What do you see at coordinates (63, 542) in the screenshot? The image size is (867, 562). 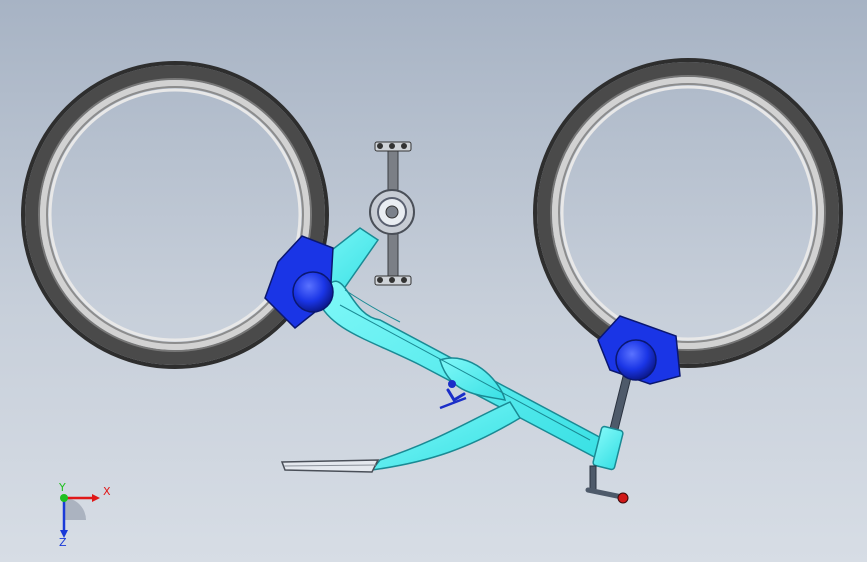 I see `z-axis-label: Z` at bounding box center [63, 542].